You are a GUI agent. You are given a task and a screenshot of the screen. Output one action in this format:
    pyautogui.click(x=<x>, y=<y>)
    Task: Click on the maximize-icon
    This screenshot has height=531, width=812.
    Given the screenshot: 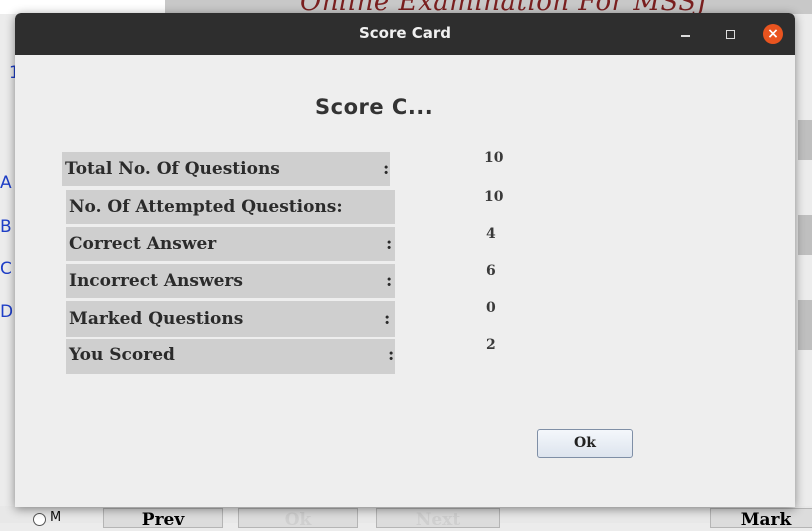 What is the action you would take?
    pyautogui.click(x=731, y=34)
    